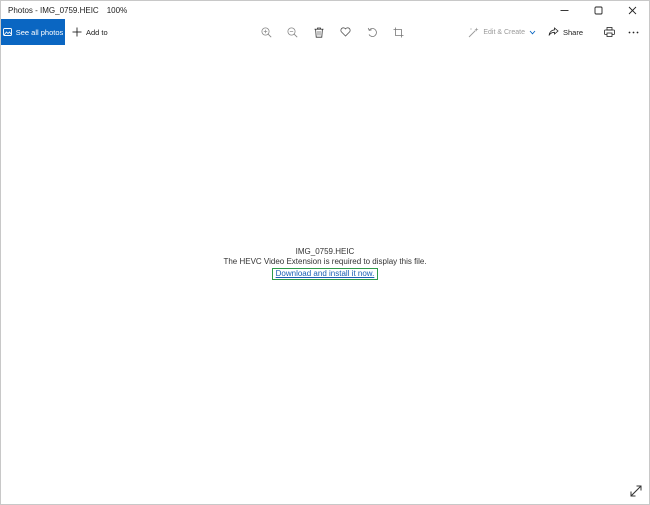  Describe the element at coordinates (532, 32) in the screenshot. I see `chevron-down-icon` at that location.